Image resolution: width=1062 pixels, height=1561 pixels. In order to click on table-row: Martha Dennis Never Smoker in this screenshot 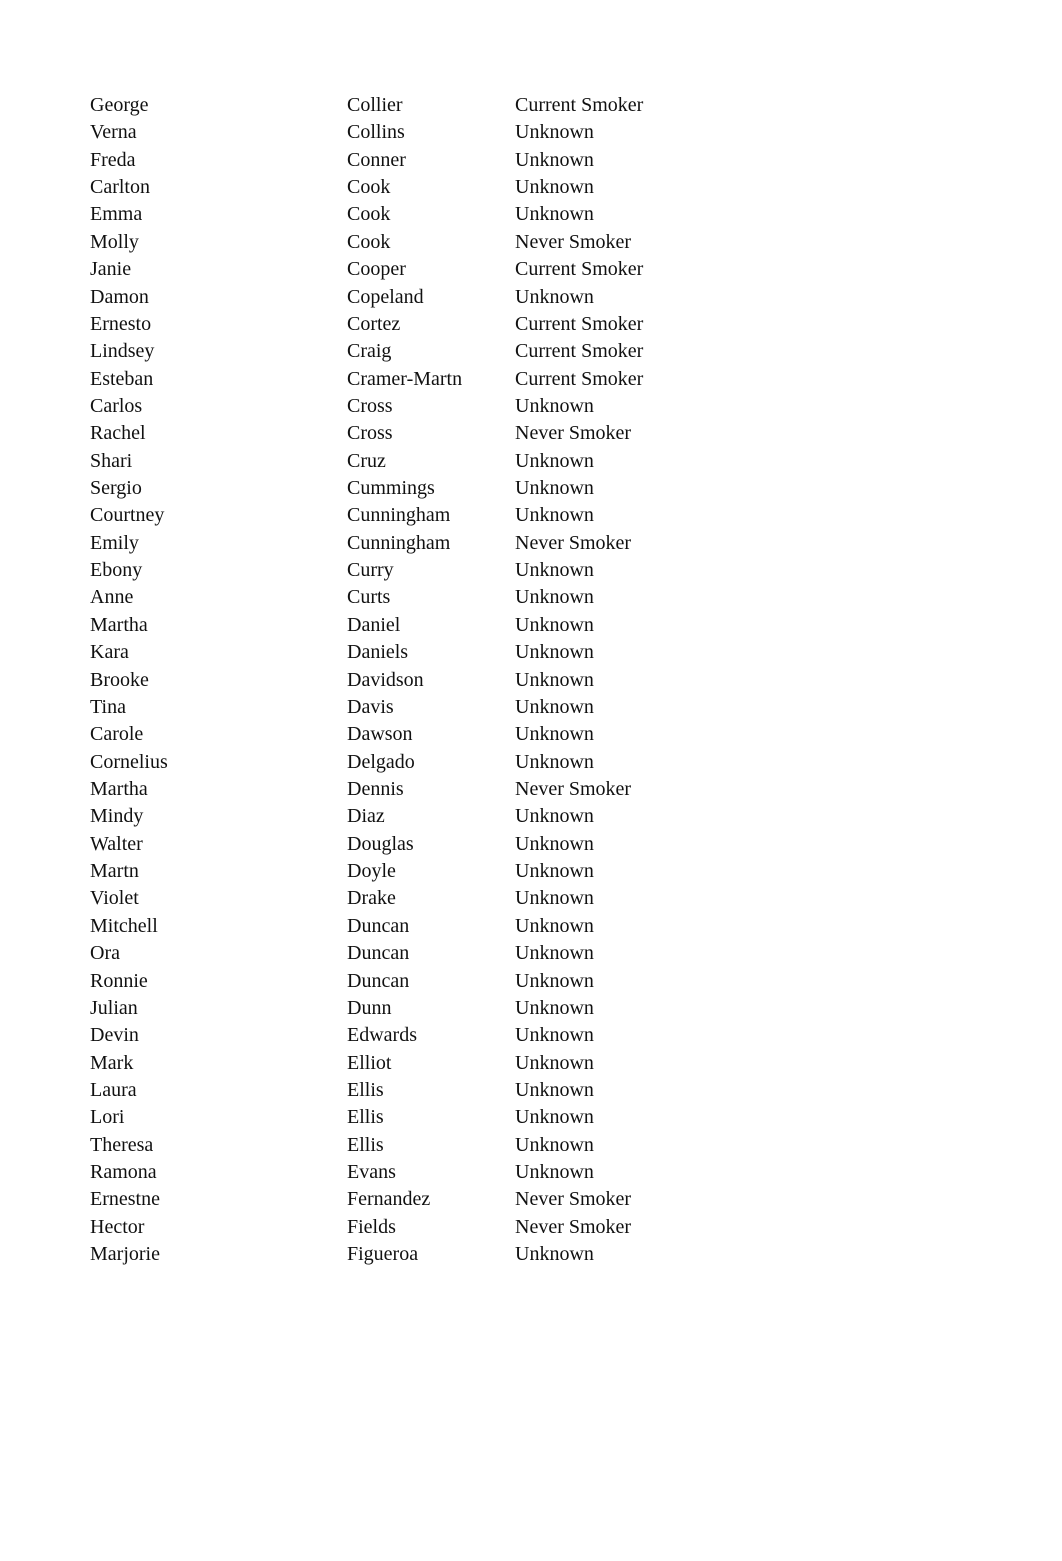, I will do `click(531, 792)`.